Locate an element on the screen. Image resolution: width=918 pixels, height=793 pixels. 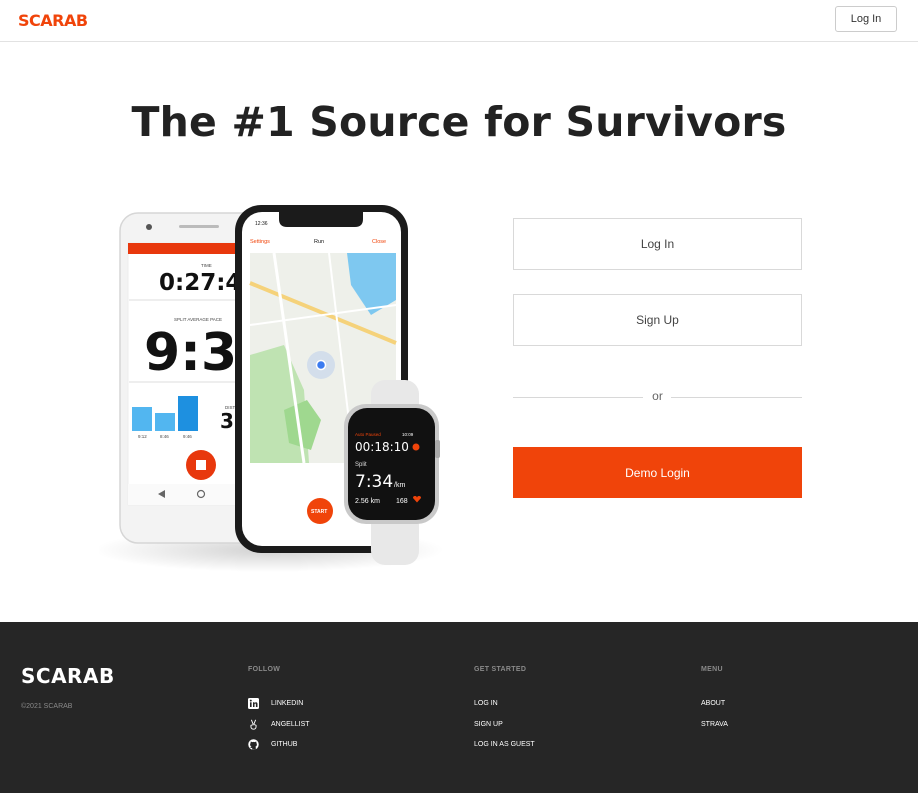
footer-link-strava: STRAVA is located at coordinates (714, 731).